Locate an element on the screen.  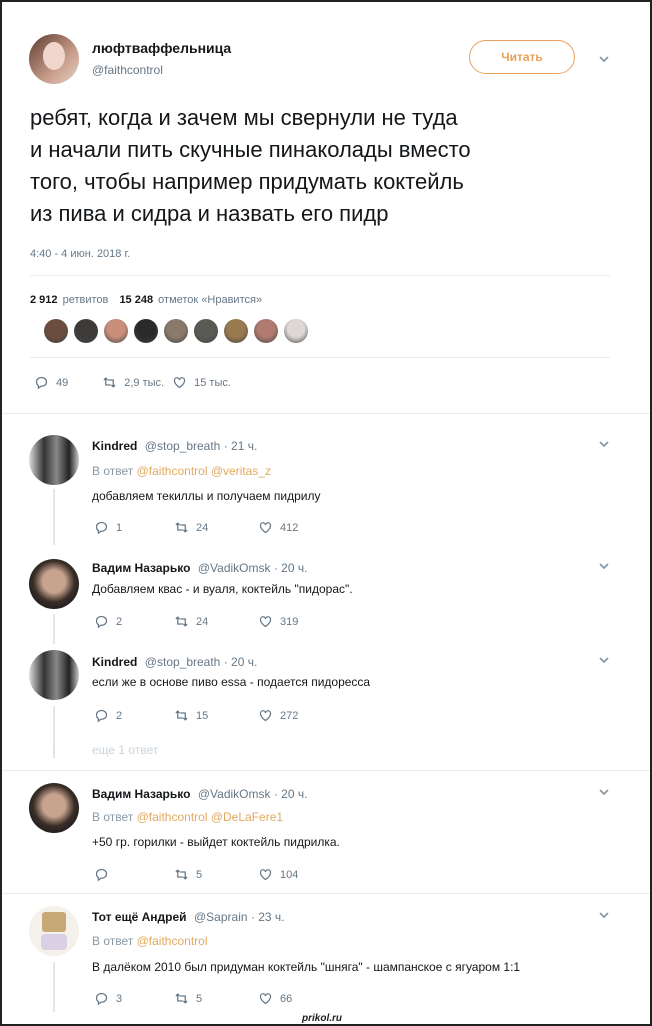
author-handle: @faithcontrol is located at coordinates (127, 70).